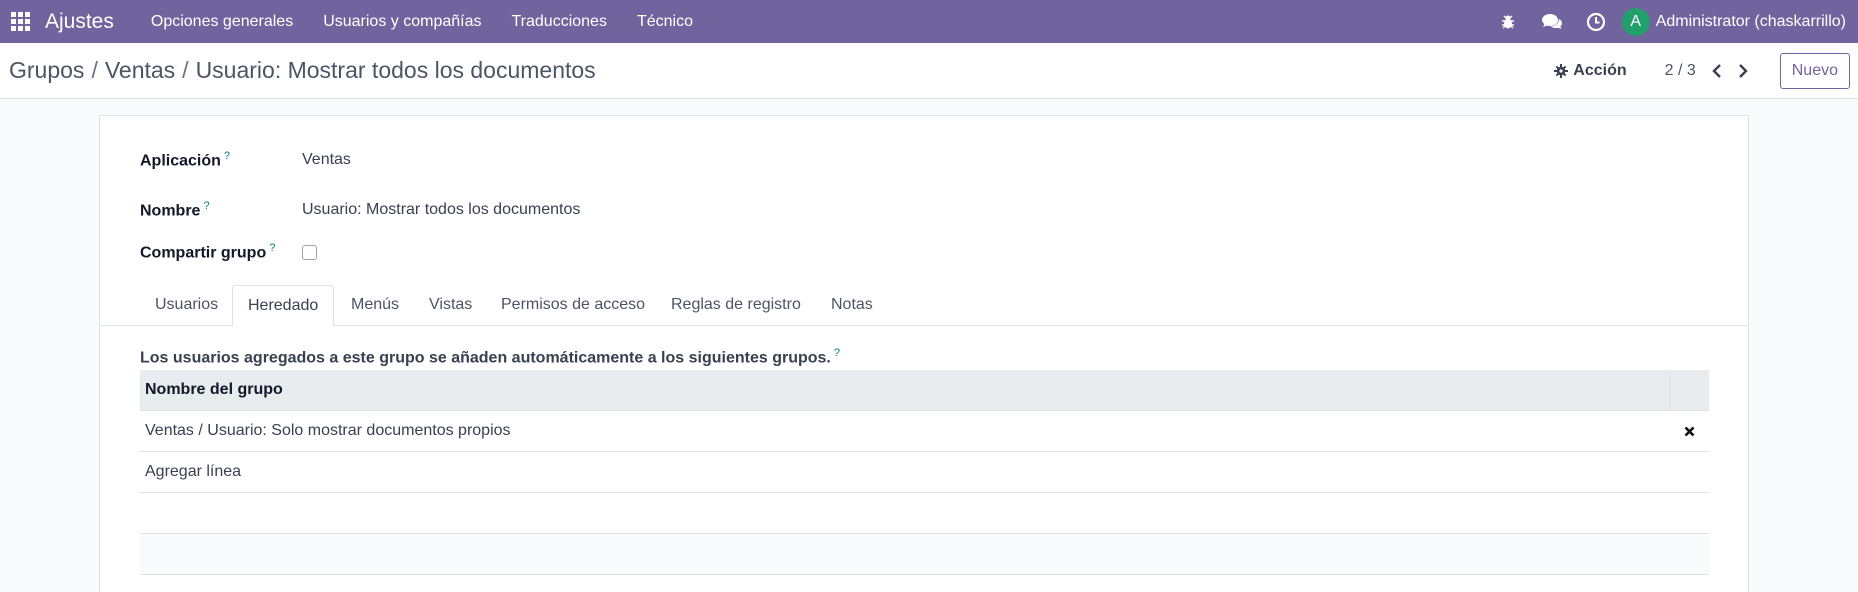 The width and height of the screenshot is (1858, 592). I want to click on menu-item-users-companies: Usuarios y compañías, so click(402, 22).